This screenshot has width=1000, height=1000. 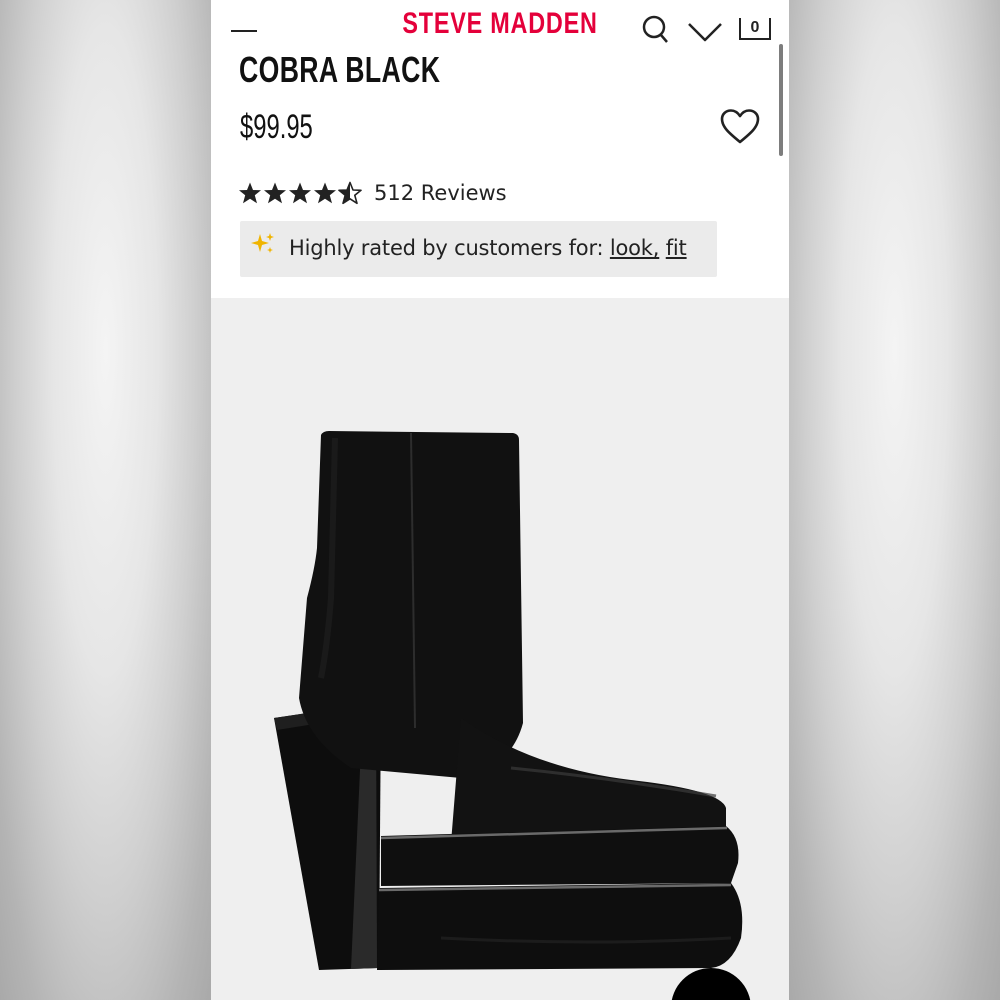 I want to click on menu-icon, so click(x=244, y=31).